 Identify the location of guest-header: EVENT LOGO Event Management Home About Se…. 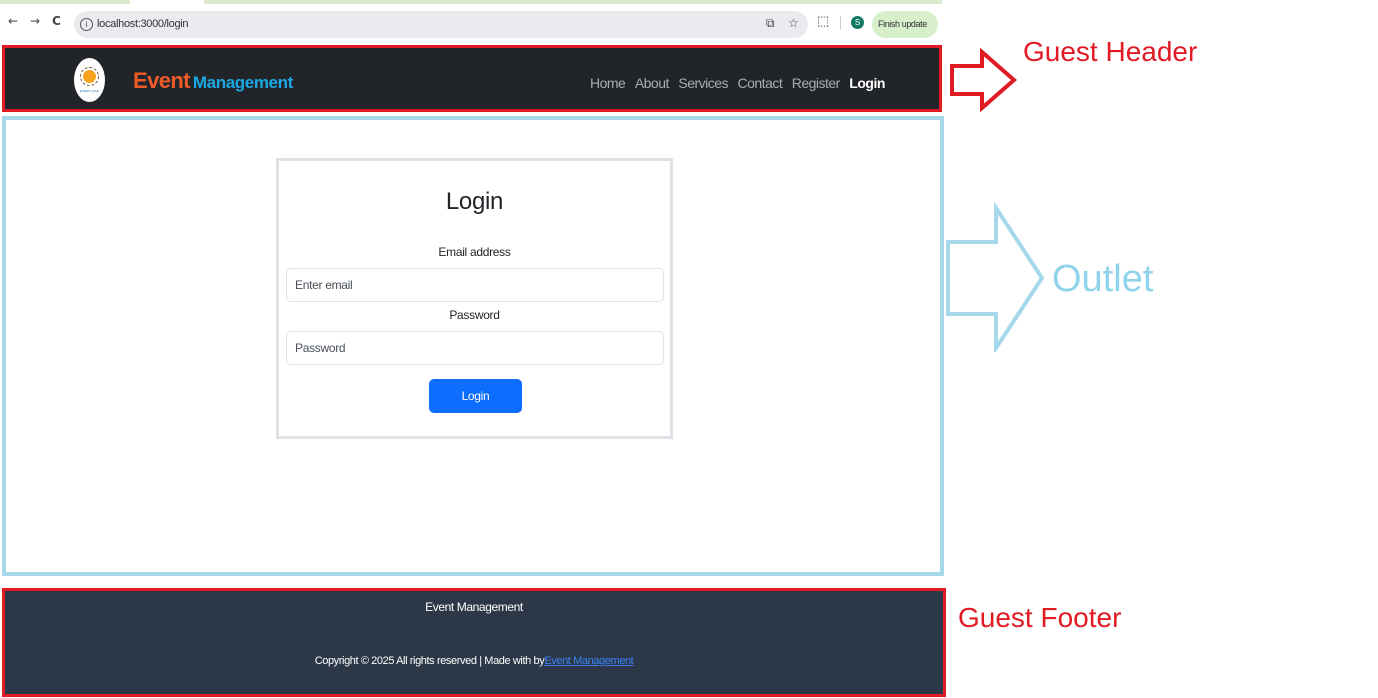
(472, 78).